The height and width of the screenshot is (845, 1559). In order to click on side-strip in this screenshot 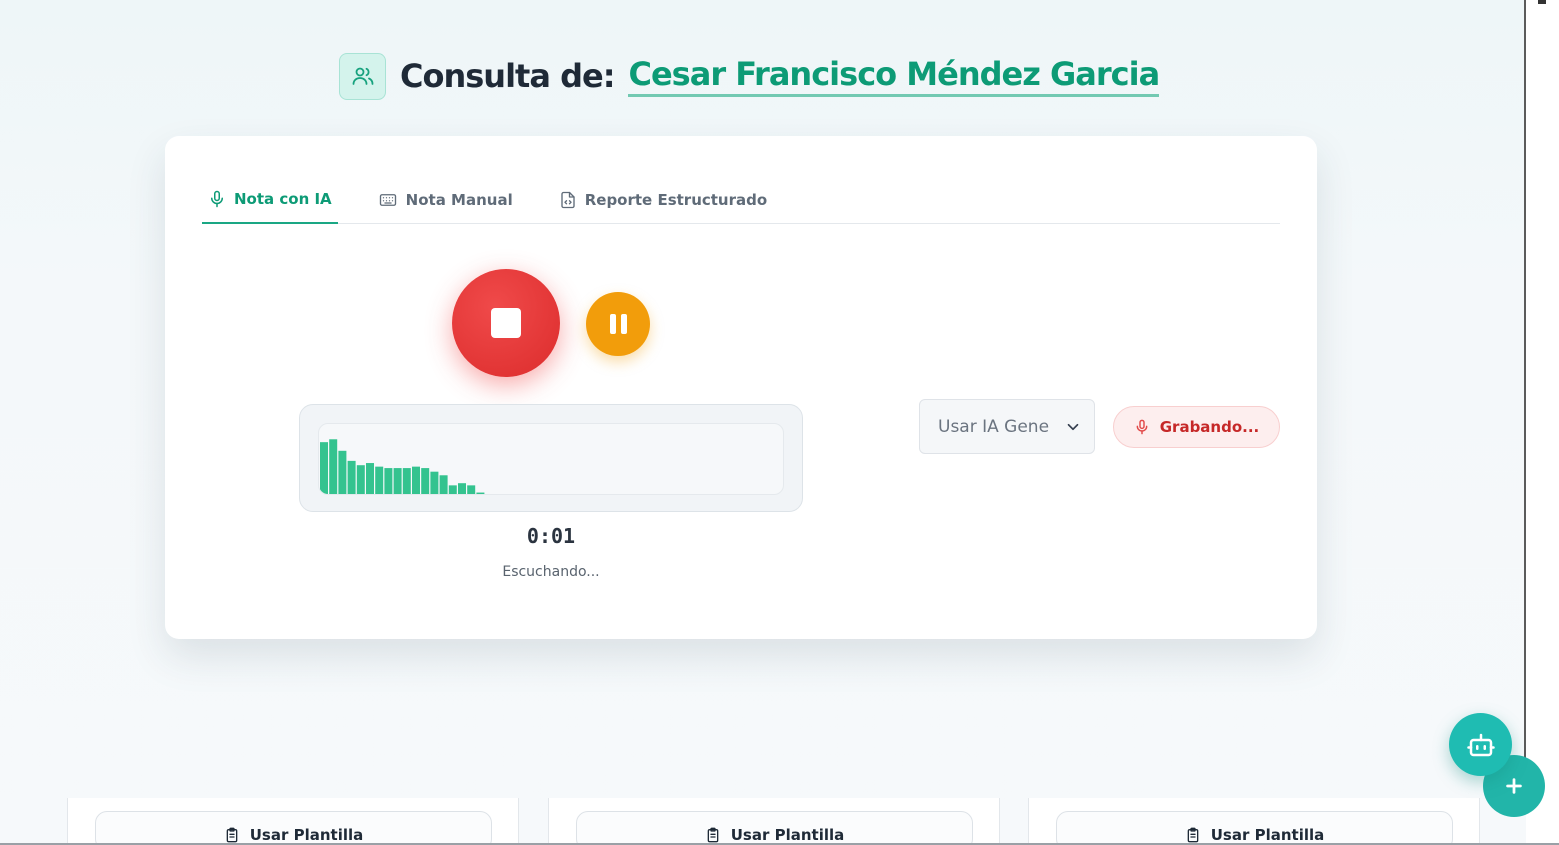, I will do `click(1542, 422)`.